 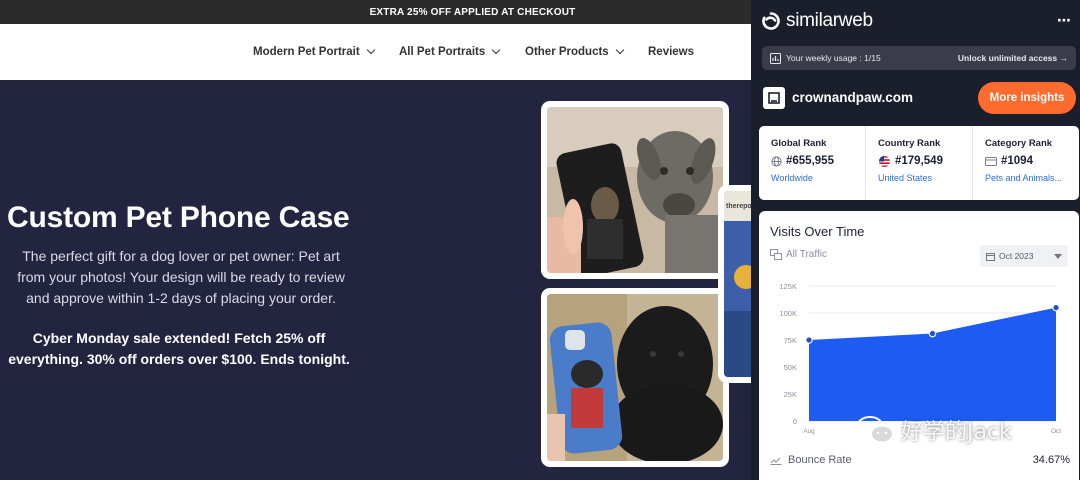 I want to click on traffic-filter: All Traffic, so click(x=798, y=254).